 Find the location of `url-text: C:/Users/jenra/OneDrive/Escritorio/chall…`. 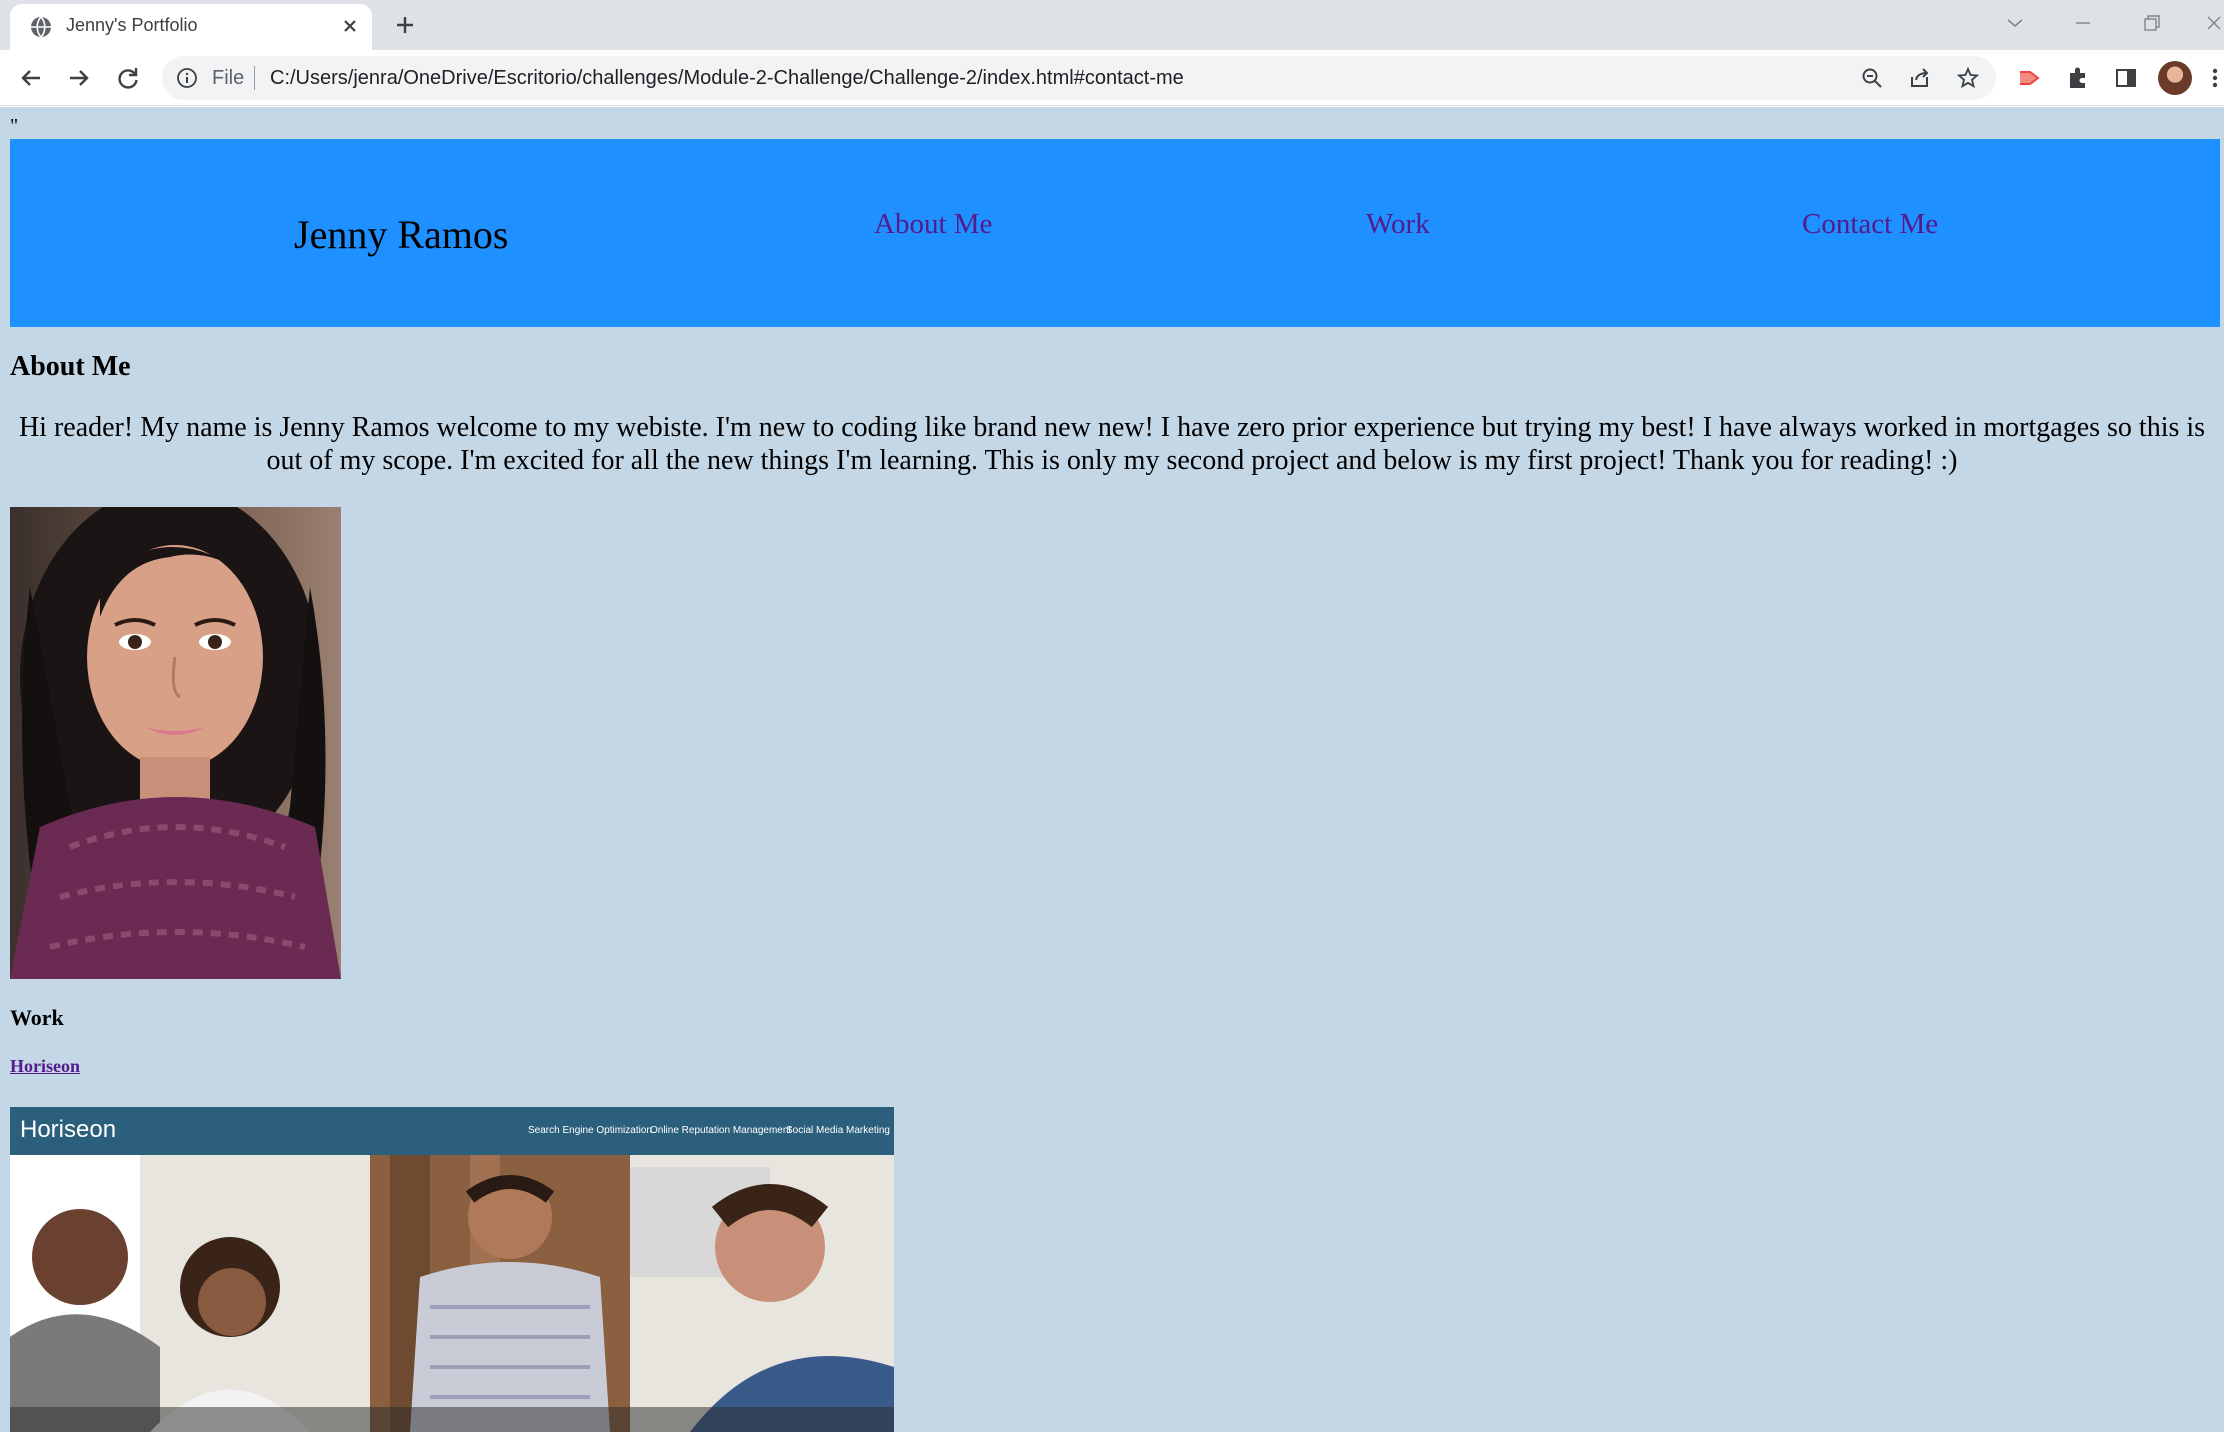

url-text: C:/Users/jenra/OneDrive/Escritorio/chall… is located at coordinates (727, 78).